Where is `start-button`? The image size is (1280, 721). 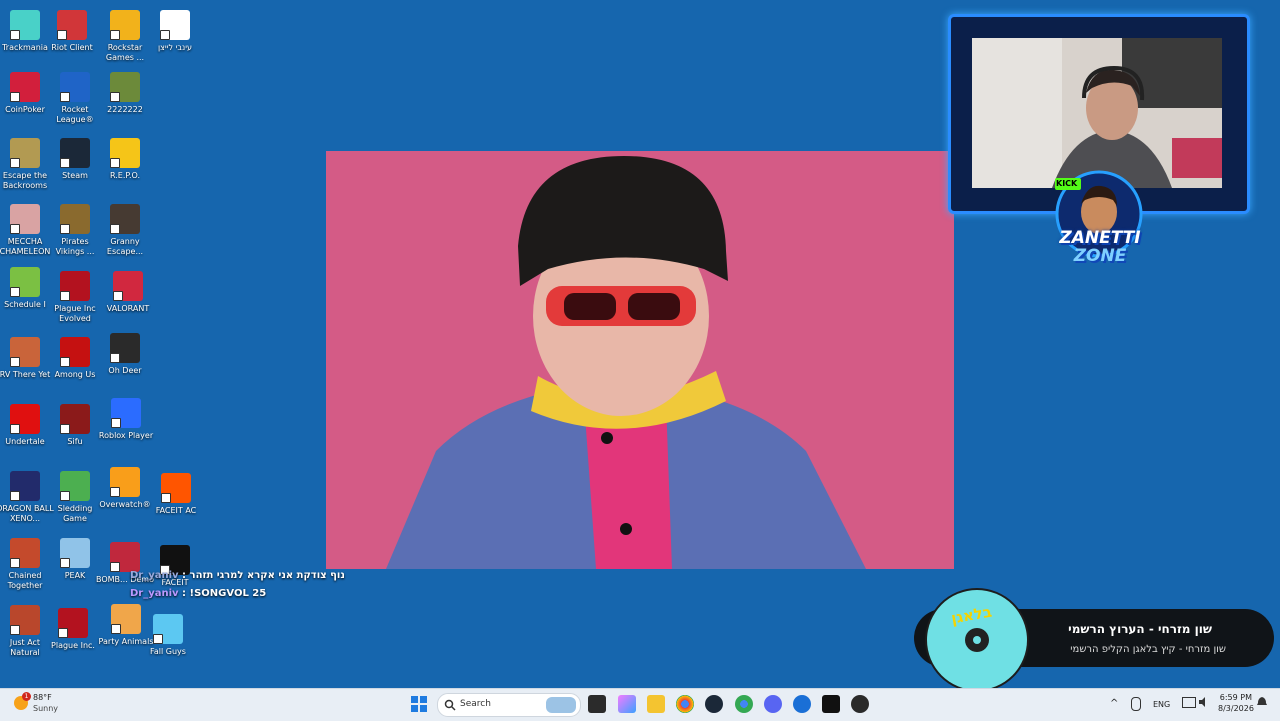 start-button is located at coordinates (419, 704).